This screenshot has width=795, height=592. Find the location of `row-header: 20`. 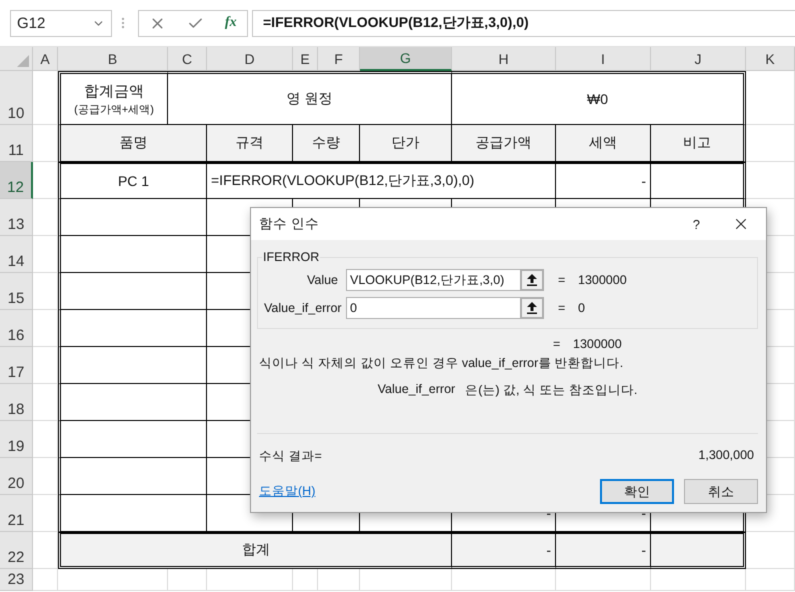

row-header: 20 is located at coordinates (16, 476).